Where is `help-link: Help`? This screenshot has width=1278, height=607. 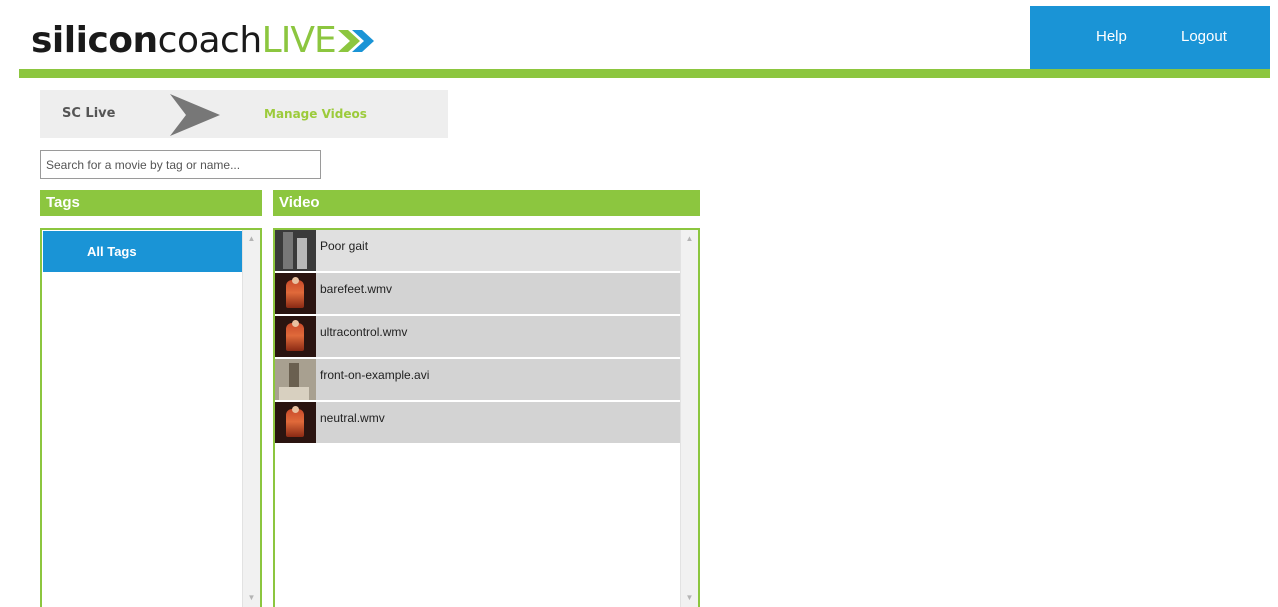
help-link: Help is located at coordinates (1111, 36).